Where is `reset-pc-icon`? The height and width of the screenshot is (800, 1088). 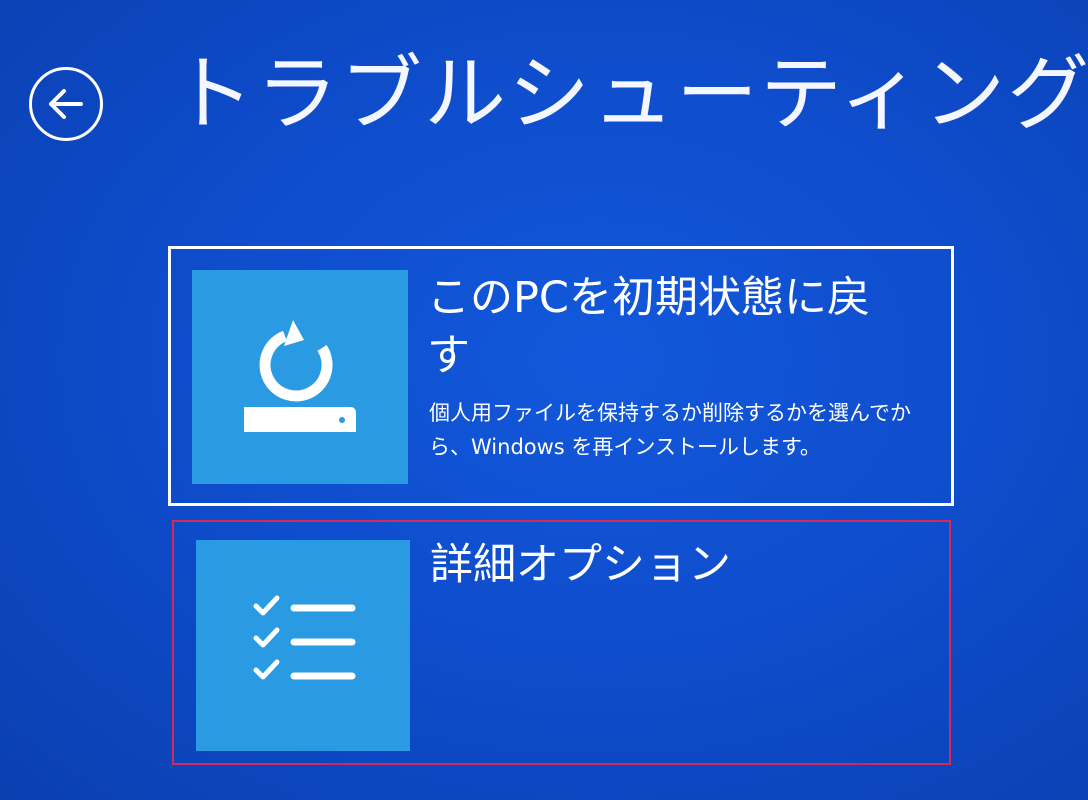
reset-pc-icon is located at coordinates (300, 376).